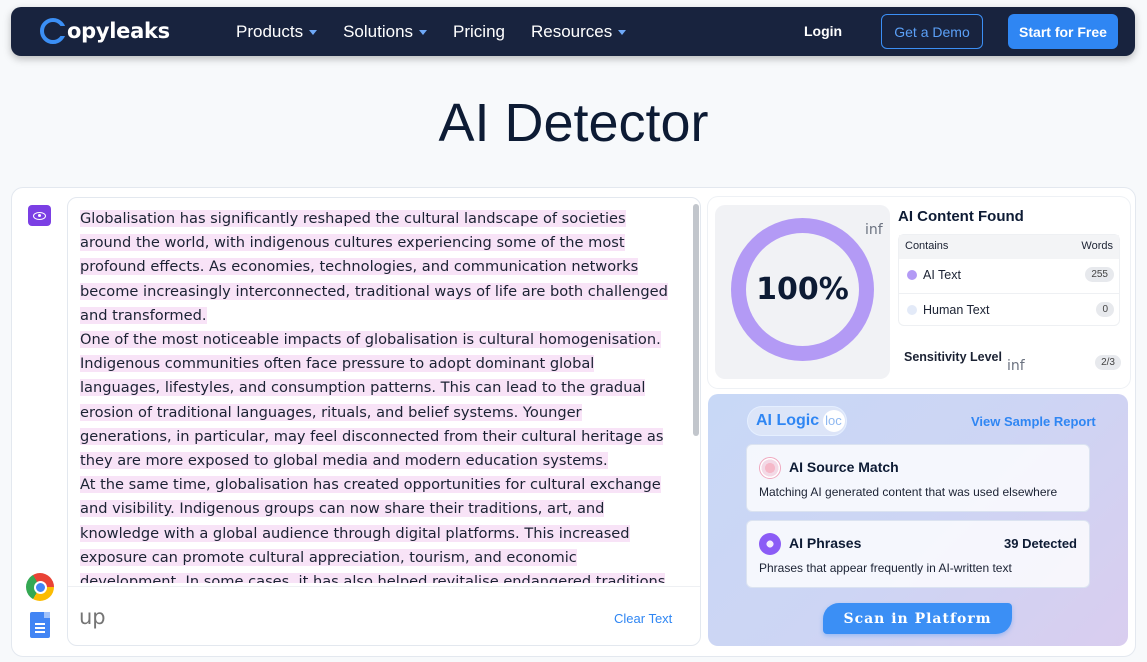 The width and height of the screenshot is (1147, 662). What do you see at coordinates (53, 31) in the screenshot?
I see `logo-c-icon` at bounding box center [53, 31].